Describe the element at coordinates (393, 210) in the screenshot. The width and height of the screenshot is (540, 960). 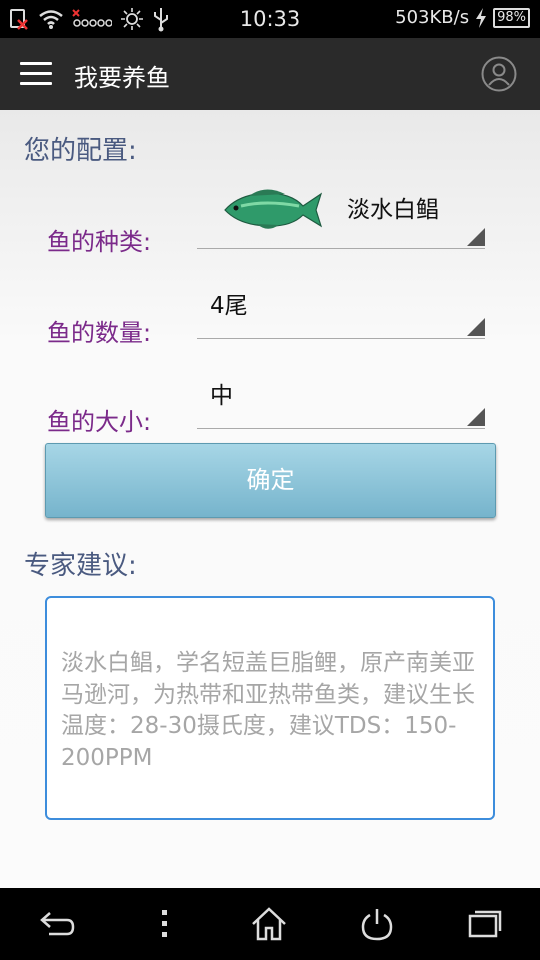
I see `species-value: 淡水白鲳` at that location.